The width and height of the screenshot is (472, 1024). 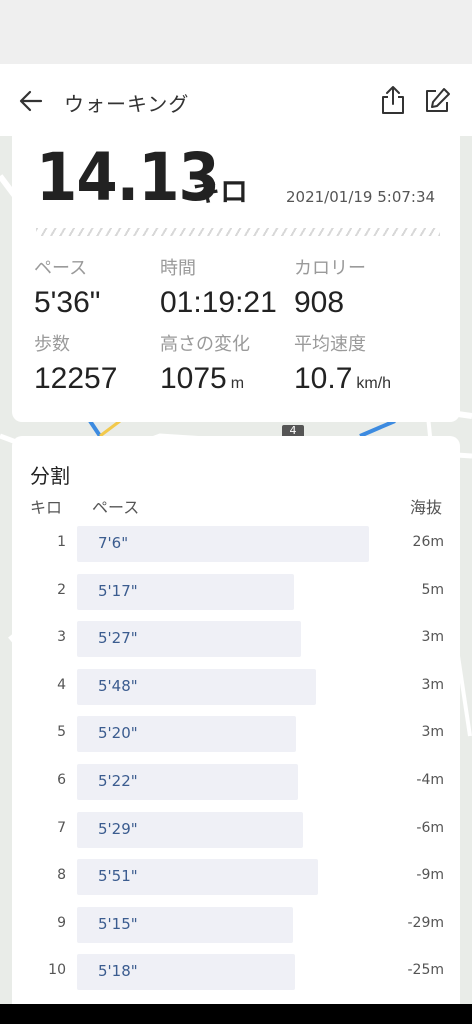 I want to click on split-km: 6, so click(x=61, y=780).